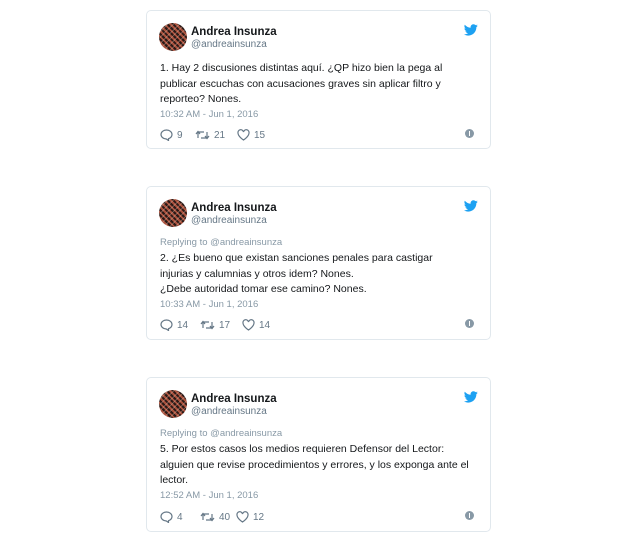  I want to click on retweet-count: 21, so click(220, 135).